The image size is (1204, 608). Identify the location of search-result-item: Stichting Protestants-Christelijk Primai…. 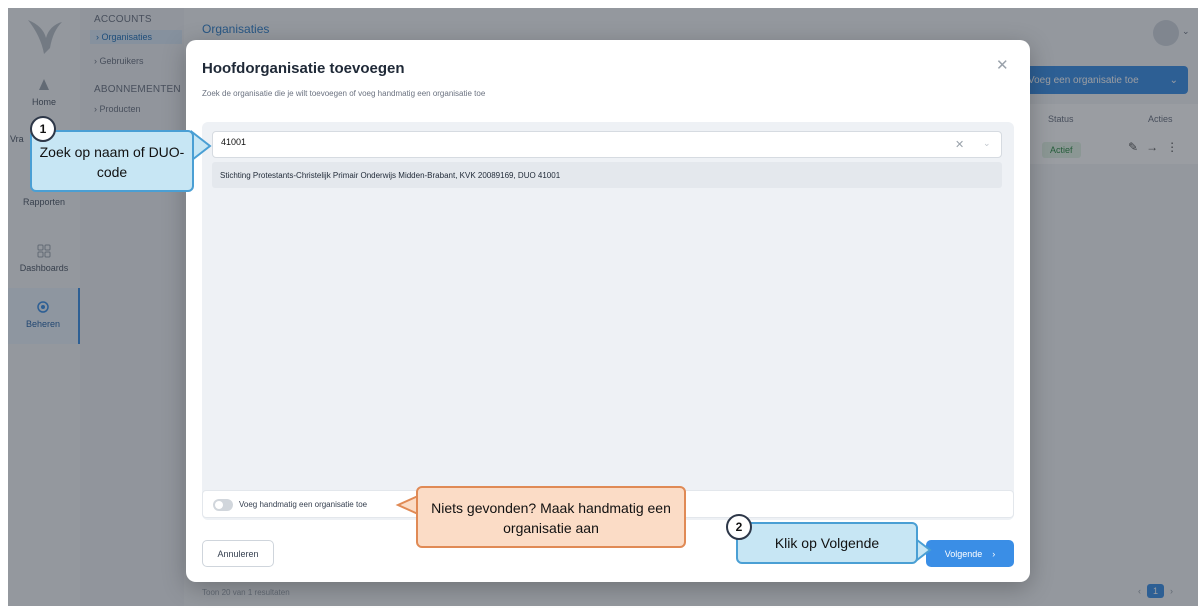
(607, 175).